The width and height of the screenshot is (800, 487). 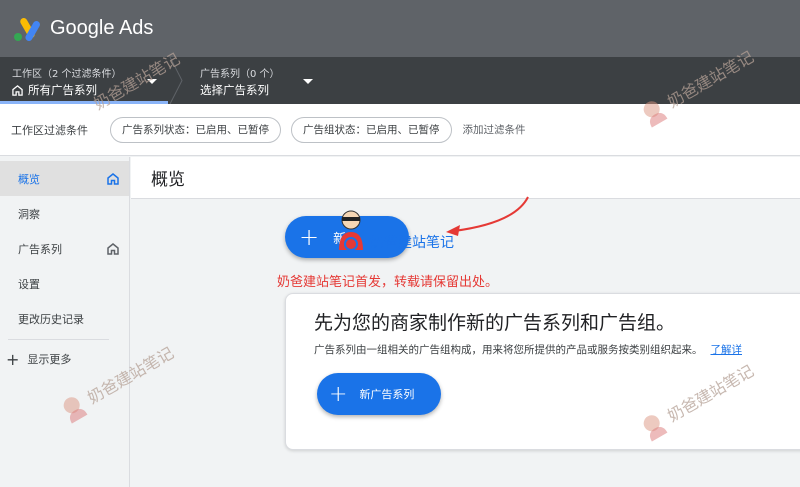 I want to click on sidebar-item-insights: 洞察, so click(x=64, y=213).